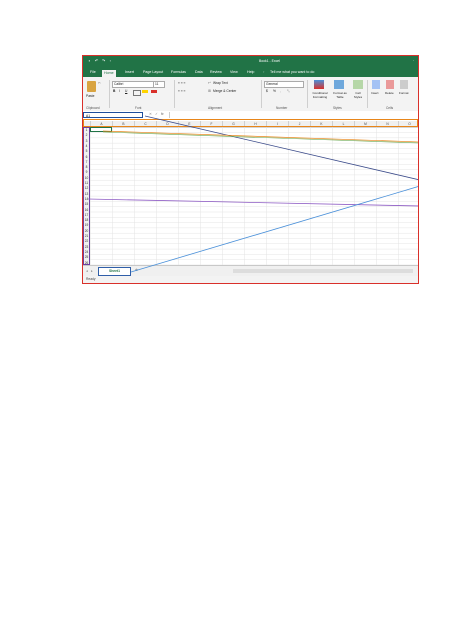 The width and height of the screenshot is (474, 632). I want to click on format-as-table-icon, so click(339, 84).